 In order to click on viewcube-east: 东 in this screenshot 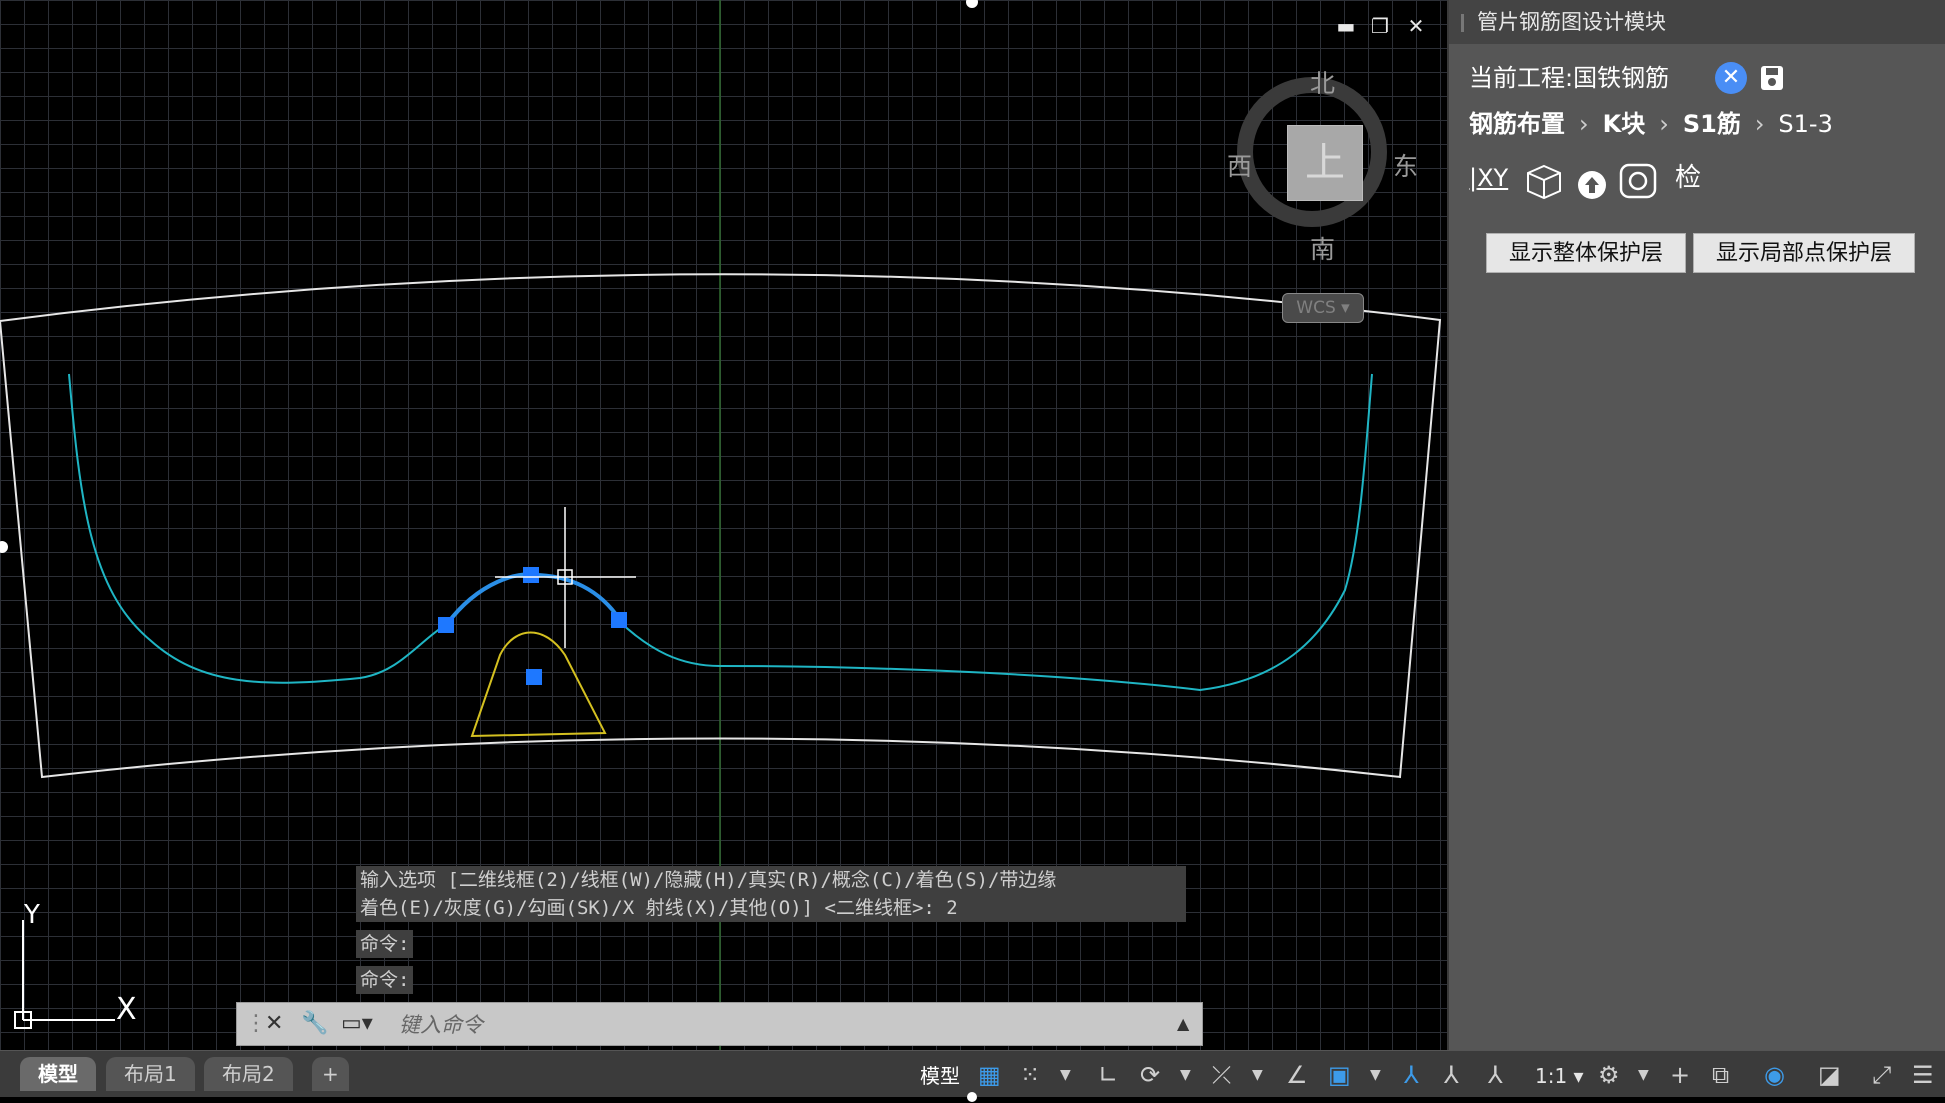, I will do `click(1405, 165)`.